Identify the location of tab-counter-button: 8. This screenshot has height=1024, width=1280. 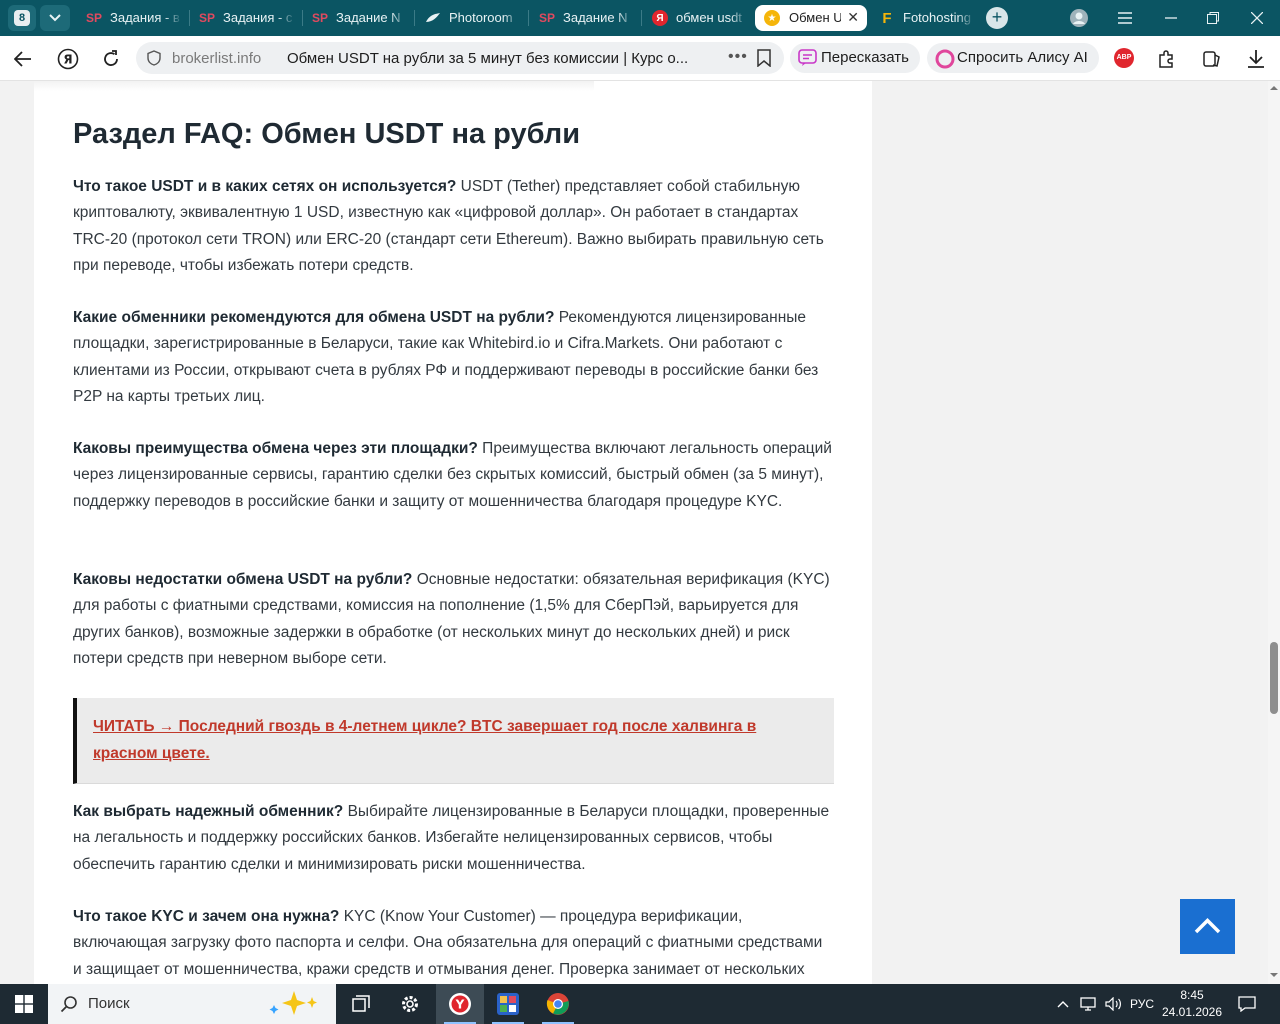
(22, 18).